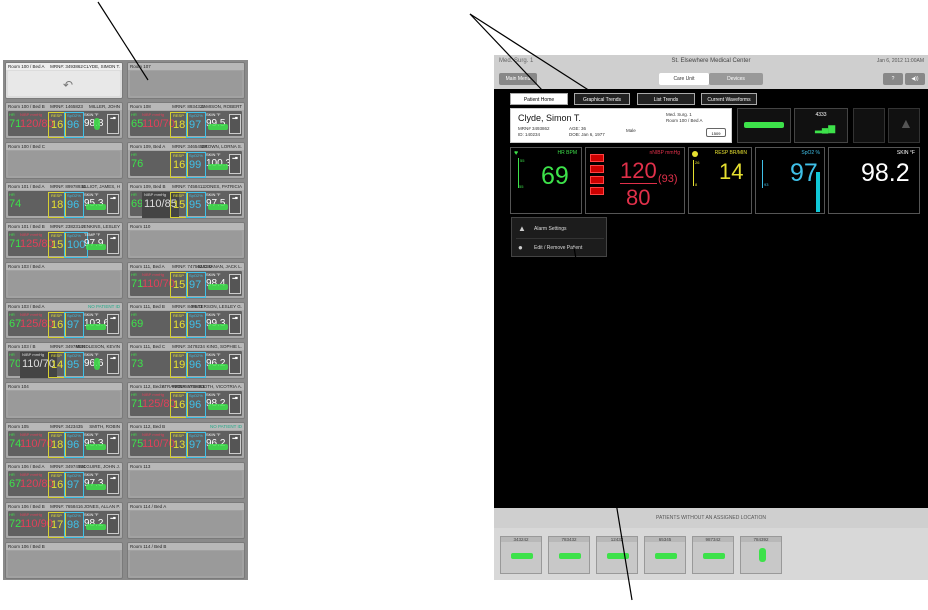  I want to click on care-unit-tab: Care Unit, so click(684, 79).